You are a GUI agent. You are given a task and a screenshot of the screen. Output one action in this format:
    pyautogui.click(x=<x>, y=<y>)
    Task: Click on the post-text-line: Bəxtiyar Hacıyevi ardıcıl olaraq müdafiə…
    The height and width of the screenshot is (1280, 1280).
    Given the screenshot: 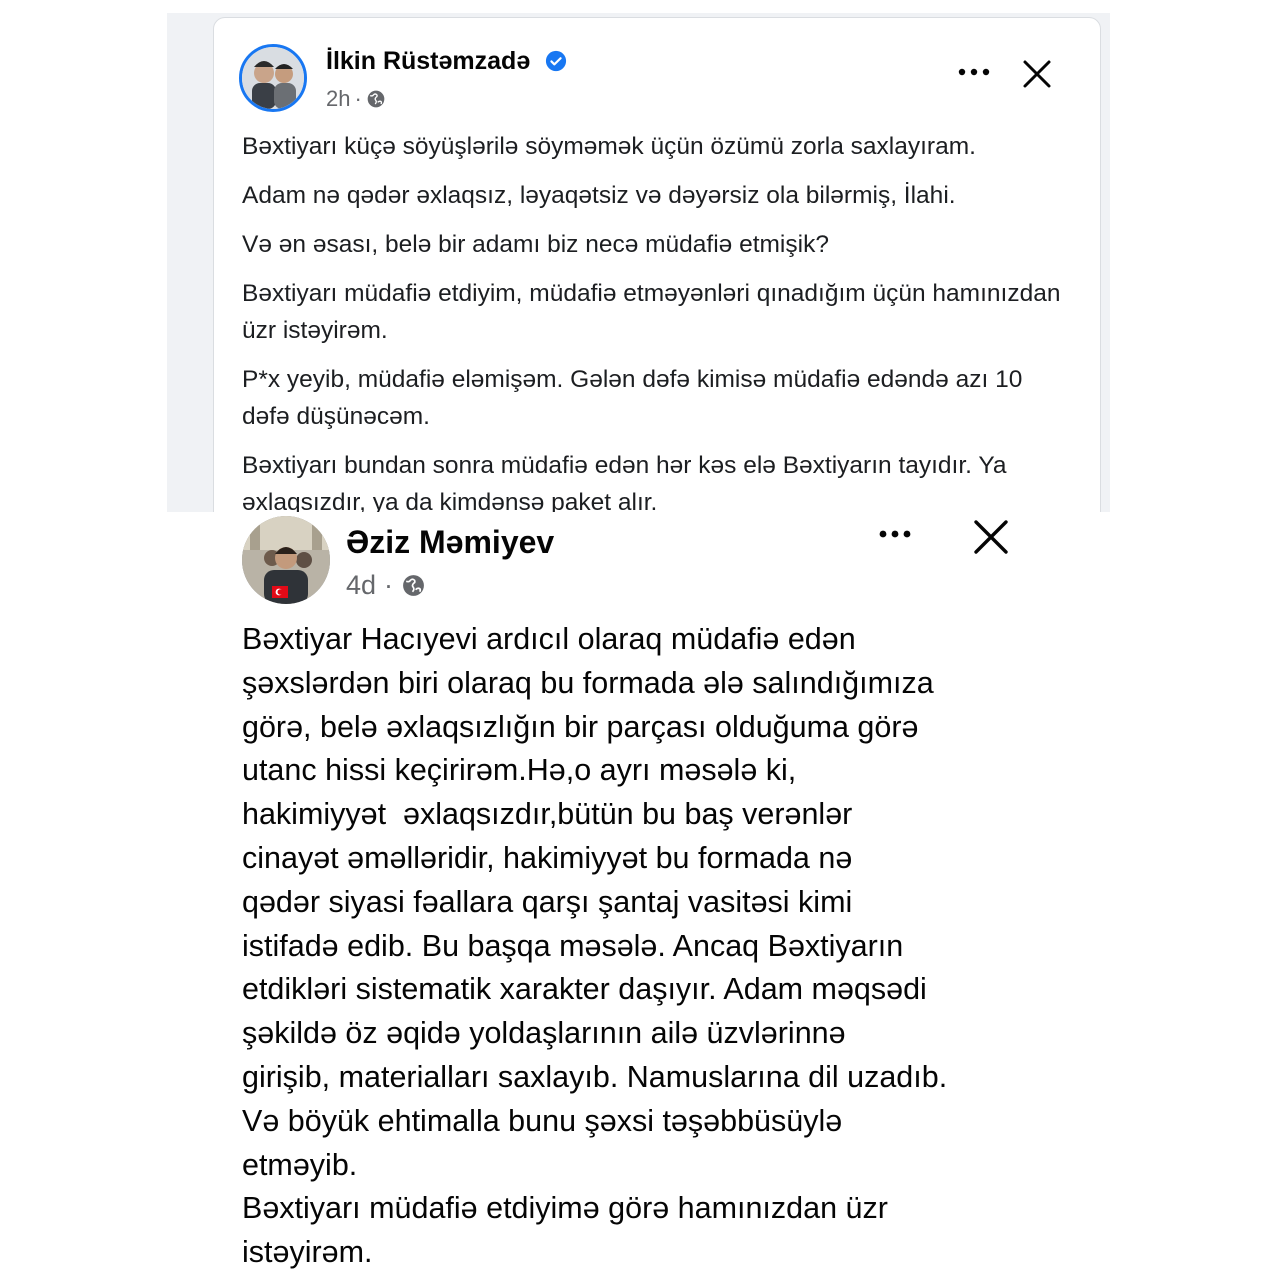 What is the action you would take?
    pyautogui.click(x=549, y=639)
    